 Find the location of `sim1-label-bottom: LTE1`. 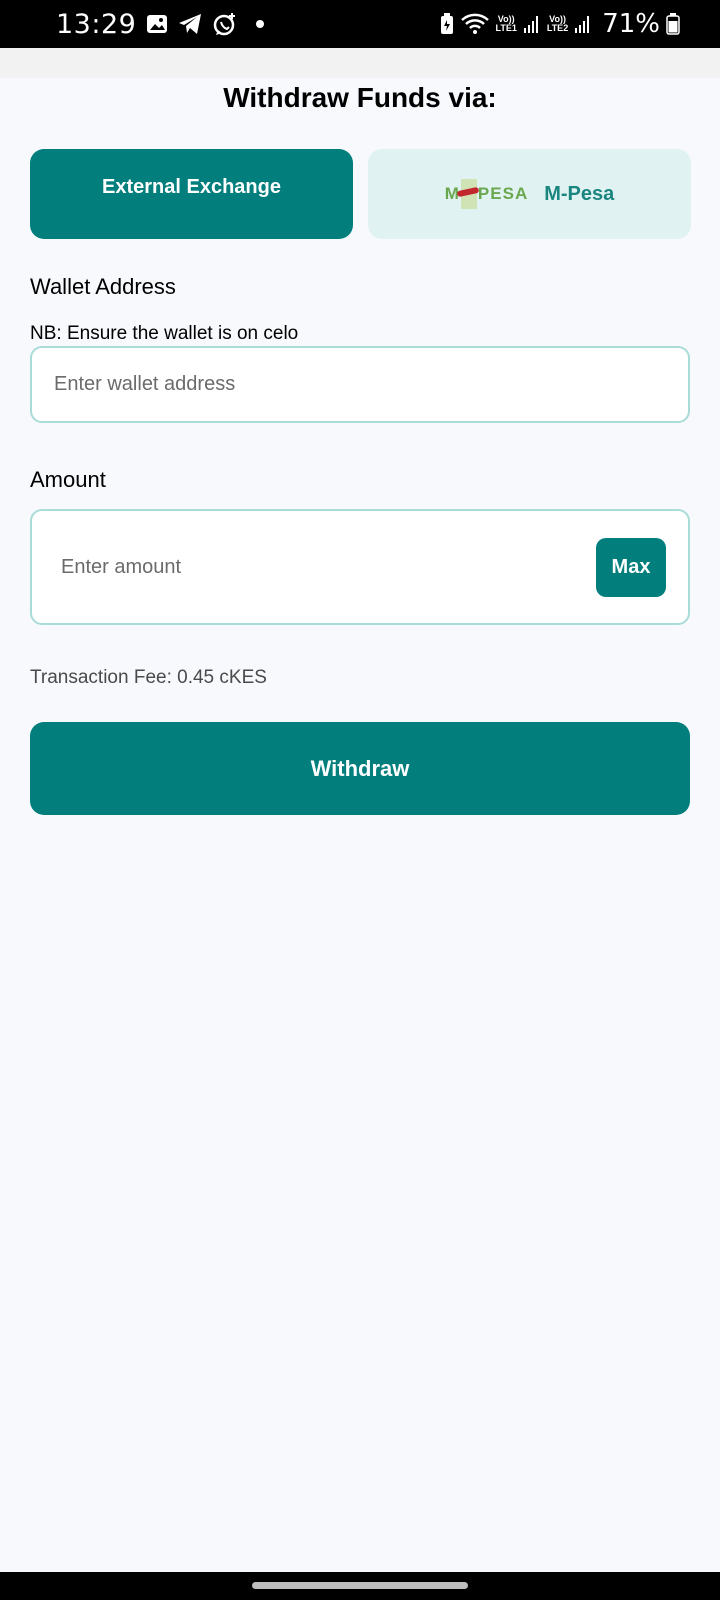

sim1-label-bottom: LTE1 is located at coordinates (506, 28).